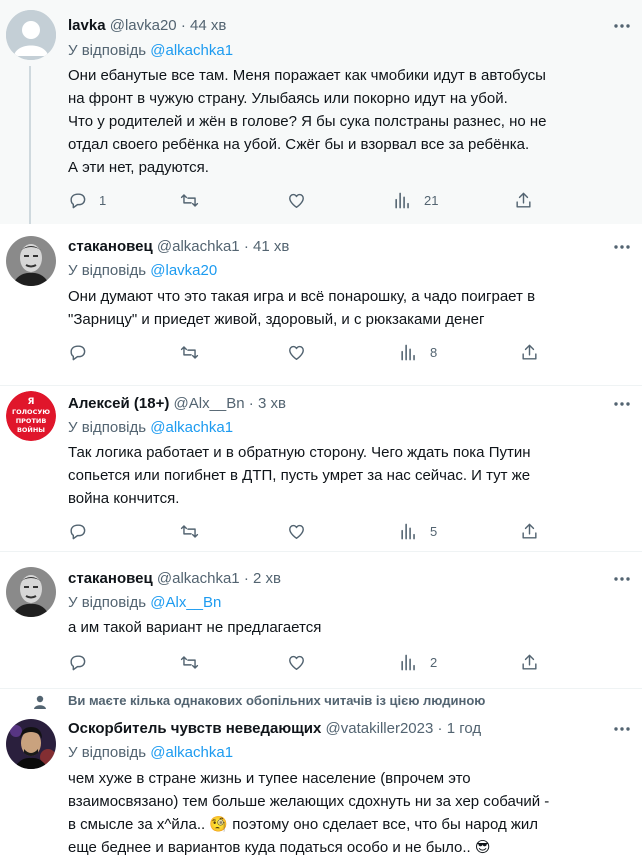 The width and height of the screenshot is (642, 863). Describe the element at coordinates (185, 602) in the screenshot. I see `mention-link: @Alx__Bn` at that location.